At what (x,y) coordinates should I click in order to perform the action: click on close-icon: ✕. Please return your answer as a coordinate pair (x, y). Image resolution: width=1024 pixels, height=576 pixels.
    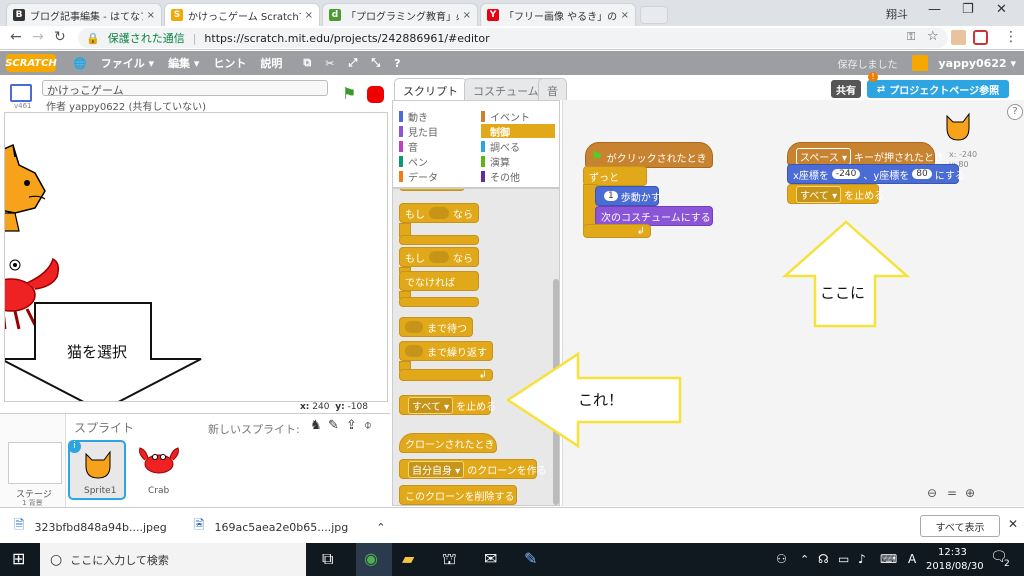
    Looking at the image, I should click on (1013, 524).